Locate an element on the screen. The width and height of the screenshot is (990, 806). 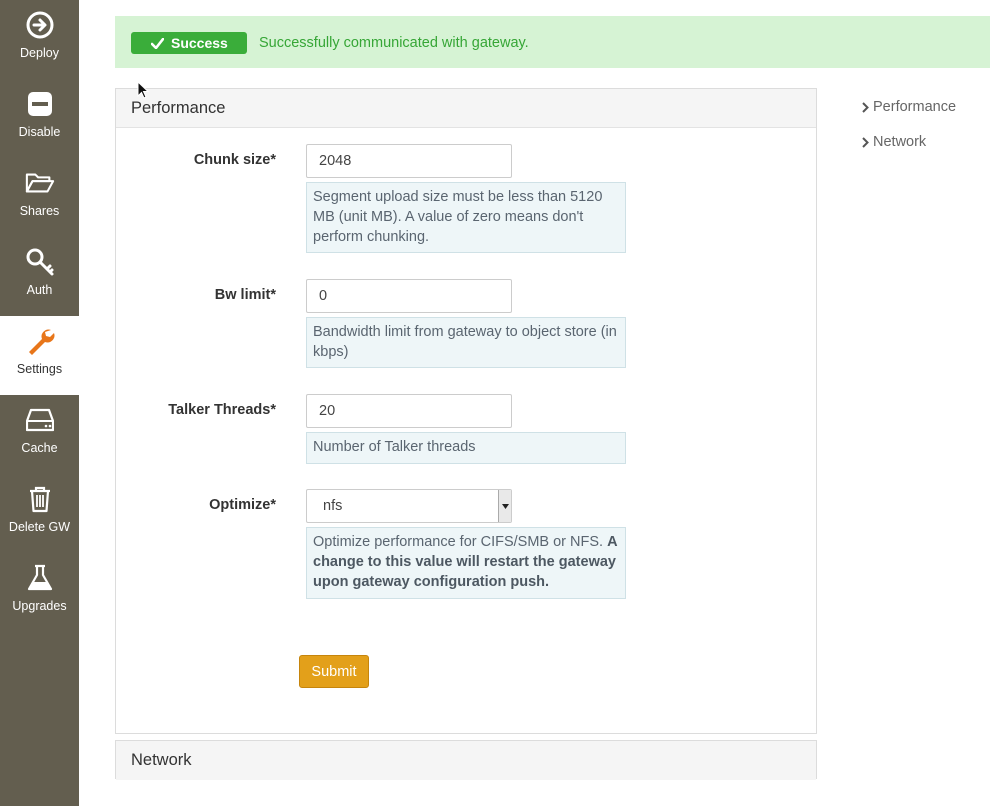
sidebar-item-upgrades: Upgrades is located at coordinates (39, 592).